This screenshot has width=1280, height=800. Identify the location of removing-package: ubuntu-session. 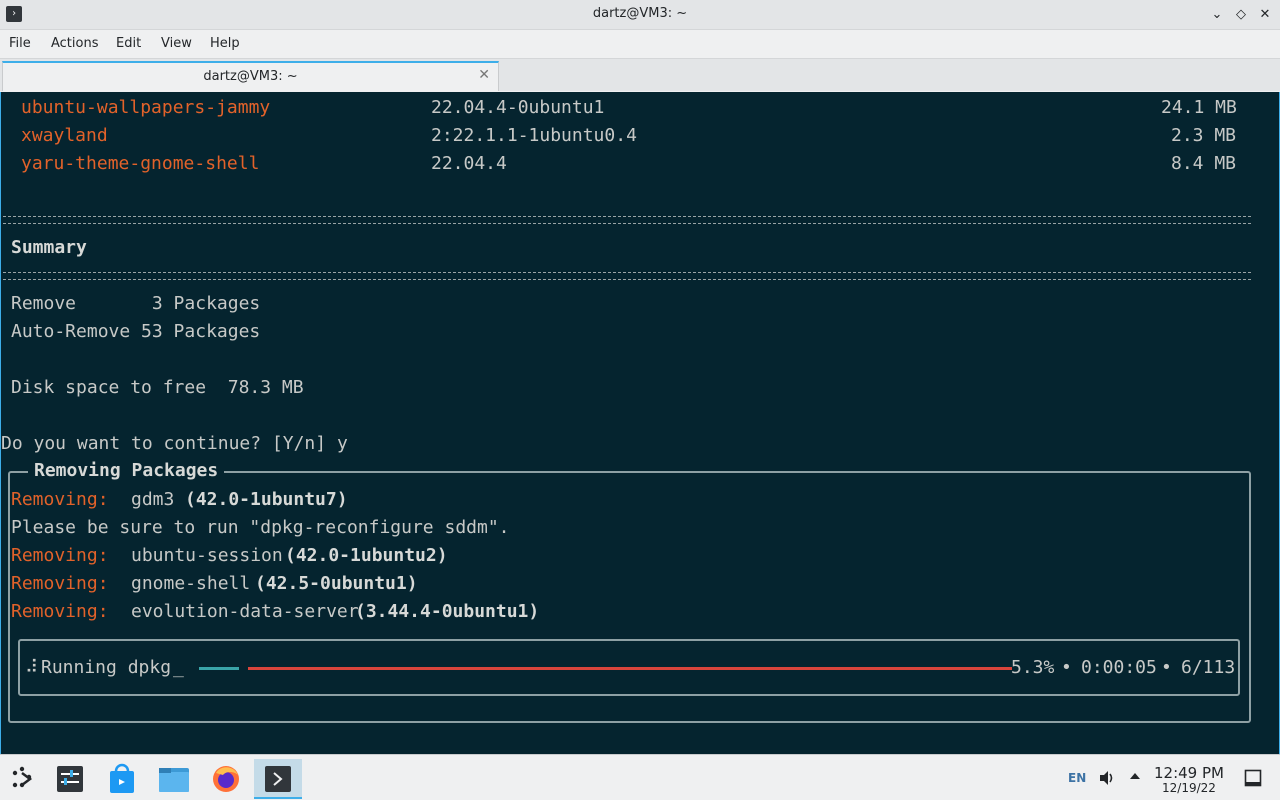
(207, 555).